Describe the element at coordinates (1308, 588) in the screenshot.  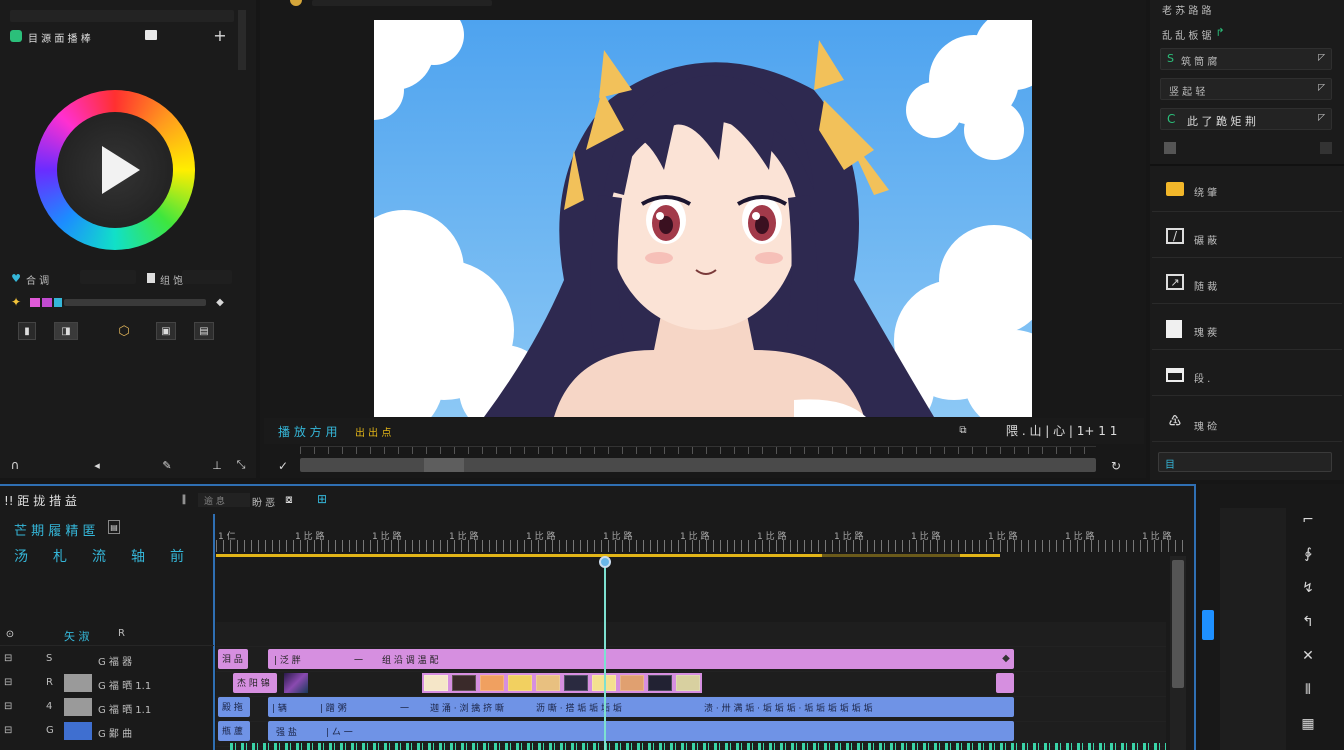
I see `side-tool-icon: ↯` at that location.